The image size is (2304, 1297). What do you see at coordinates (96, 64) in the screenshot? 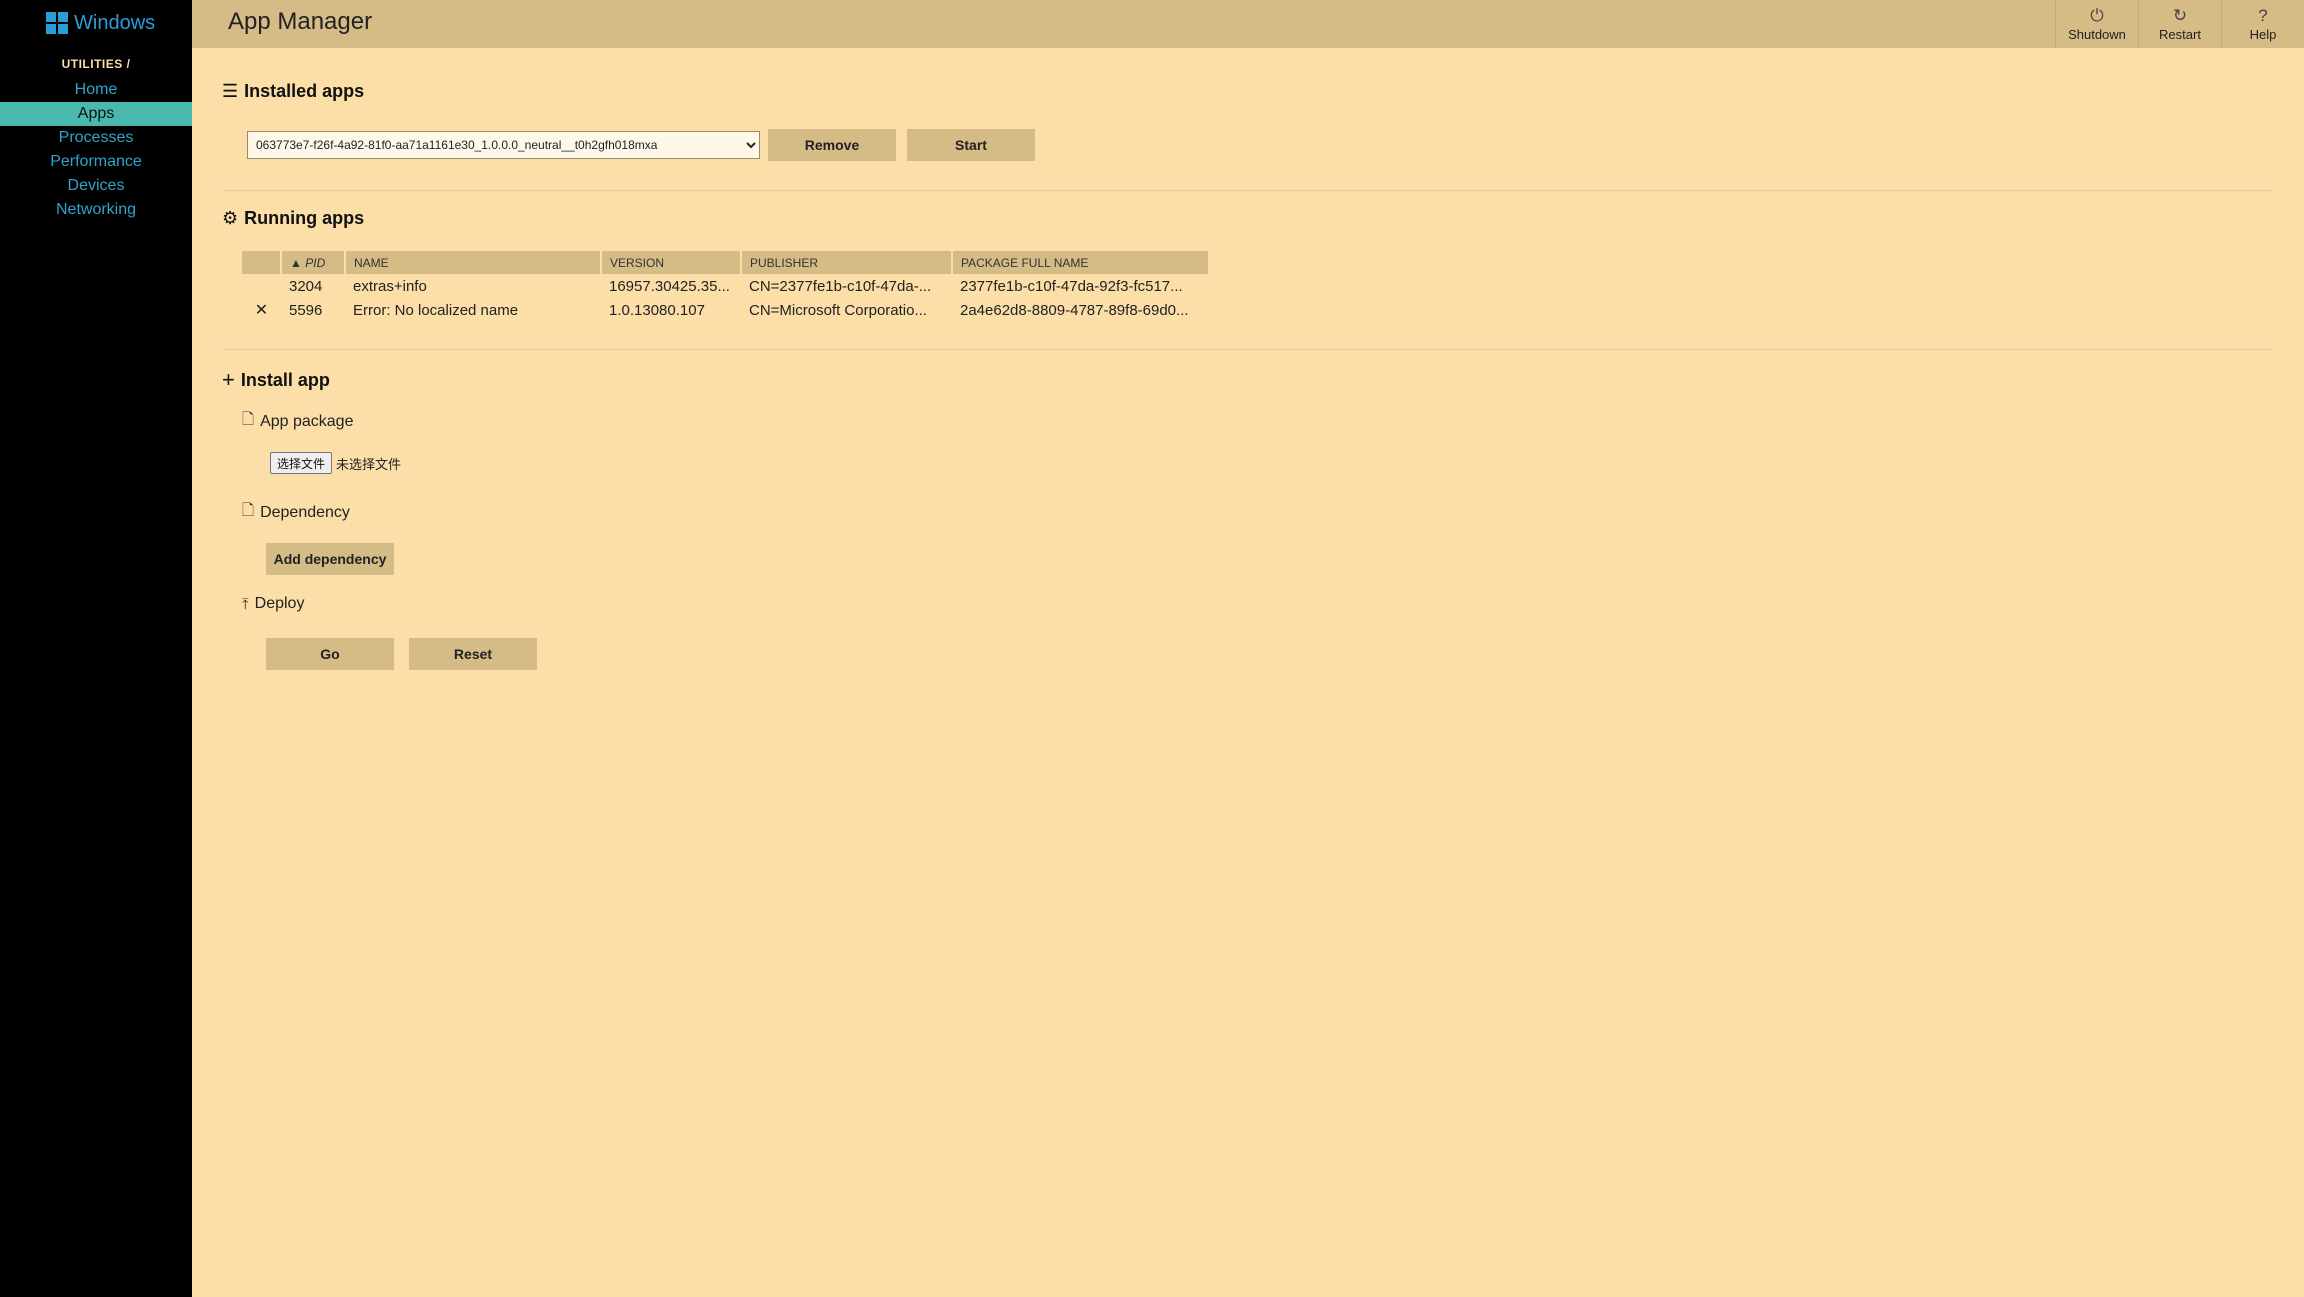
I see `section-label: UTILITIES /` at bounding box center [96, 64].